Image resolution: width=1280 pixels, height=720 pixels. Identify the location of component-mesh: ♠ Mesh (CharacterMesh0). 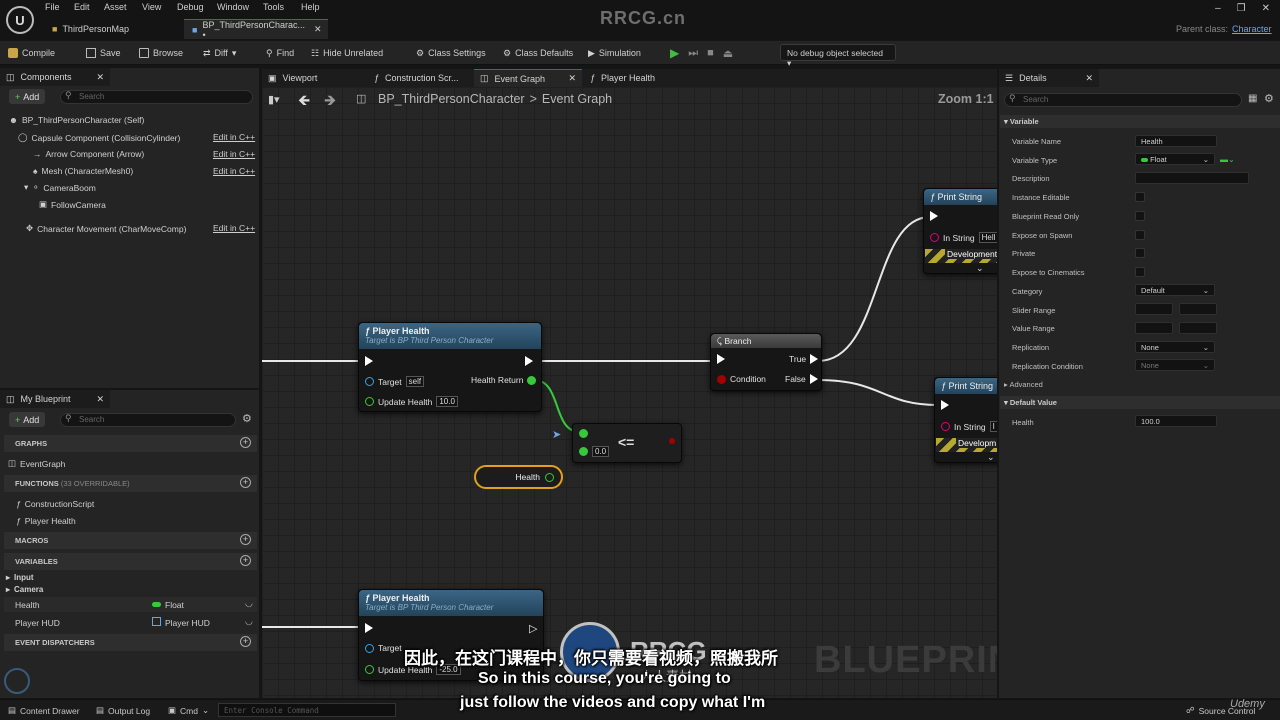
(83, 171).